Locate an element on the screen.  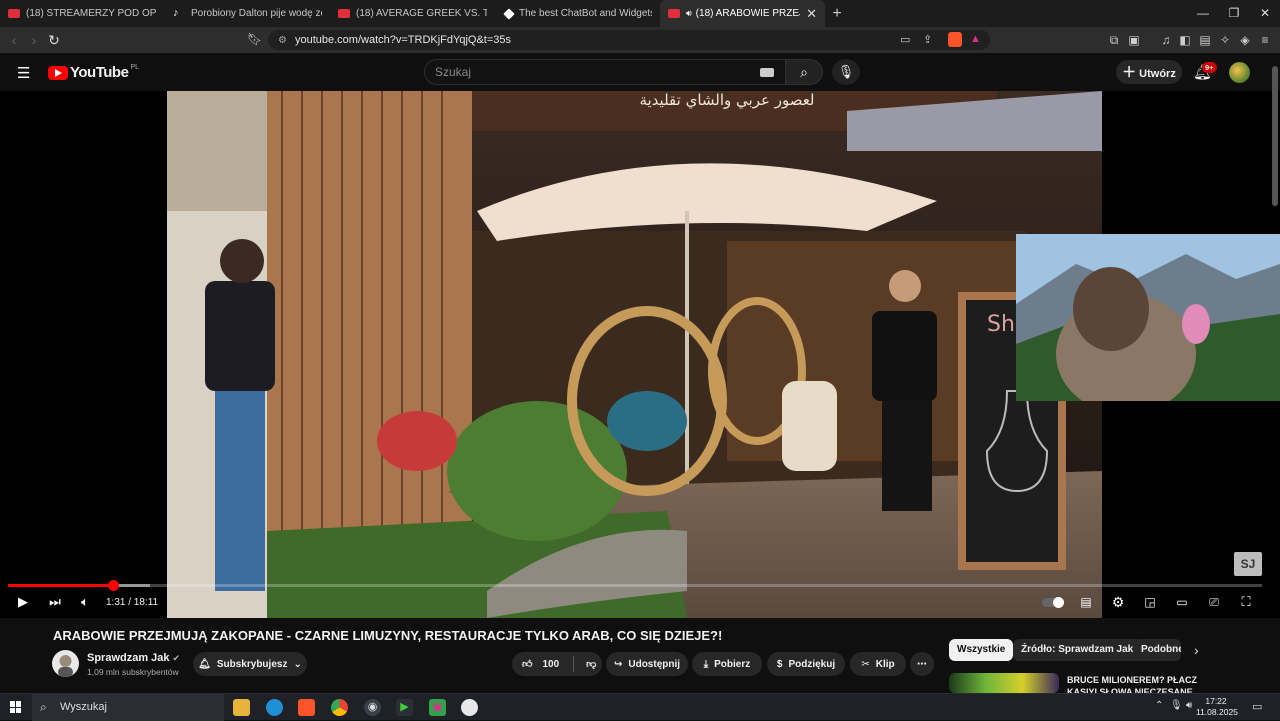
youtube-icon is located at coordinates (14, 13).